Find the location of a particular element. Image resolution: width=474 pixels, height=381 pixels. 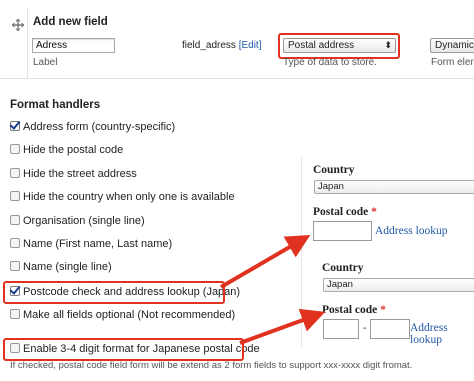

option-label: Hide the postal code is located at coordinates (73, 150).